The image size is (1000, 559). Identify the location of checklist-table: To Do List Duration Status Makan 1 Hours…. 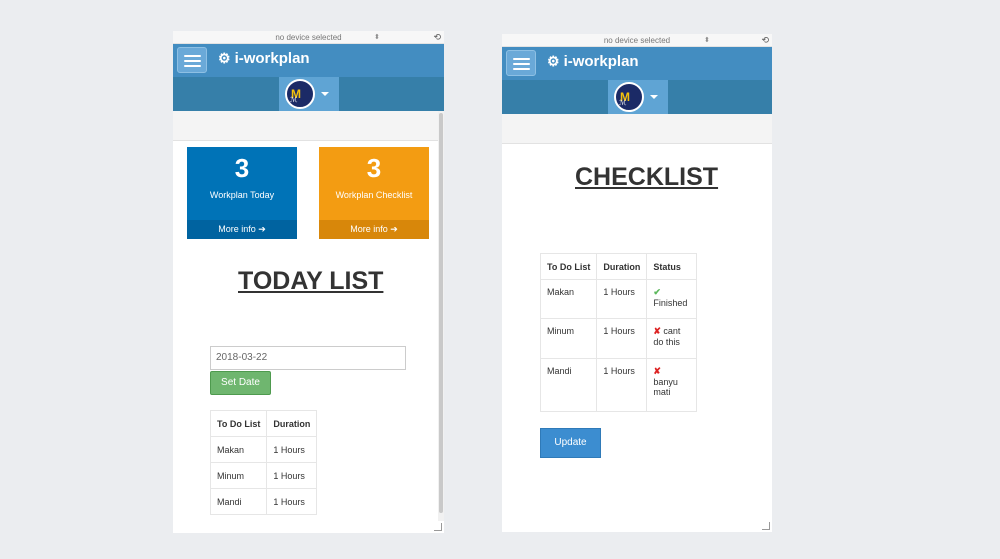
(618, 332).